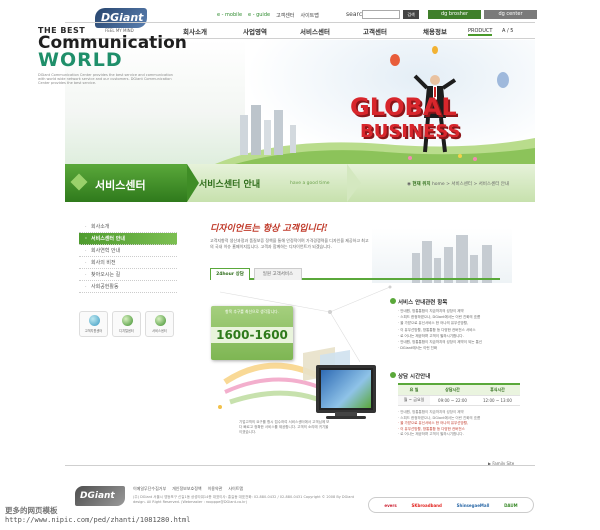 The image size is (600, 530). I want to click on tab-customer-service: 일원 고객서비스, so click(278, 274).